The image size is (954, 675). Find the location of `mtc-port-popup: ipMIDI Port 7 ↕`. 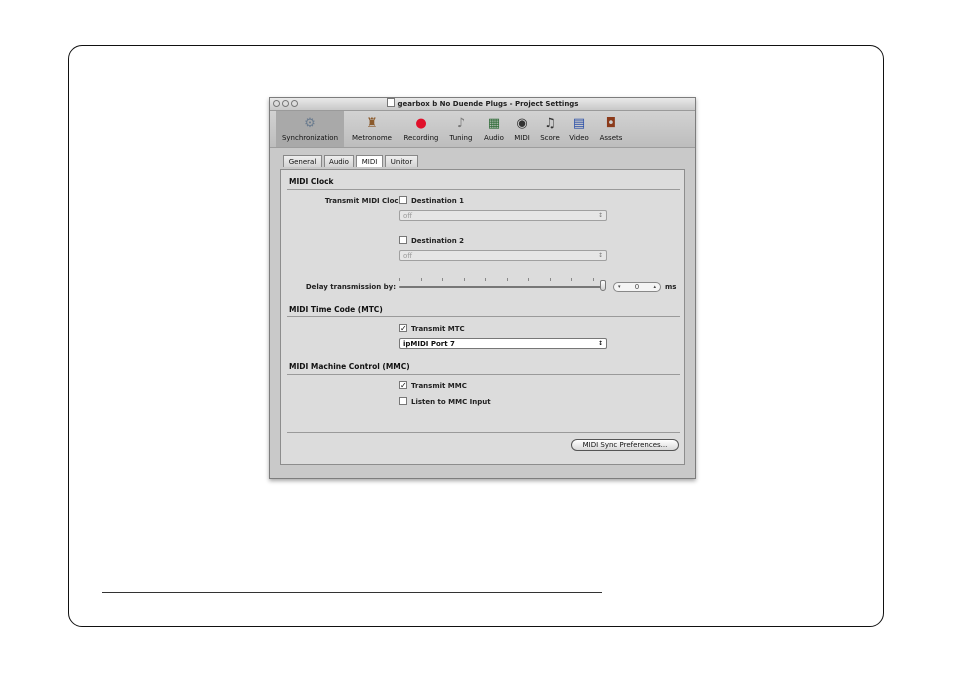

mtc-port-popup: ipMIDI Port 7 ↕ is located at coordinates (503, 343).